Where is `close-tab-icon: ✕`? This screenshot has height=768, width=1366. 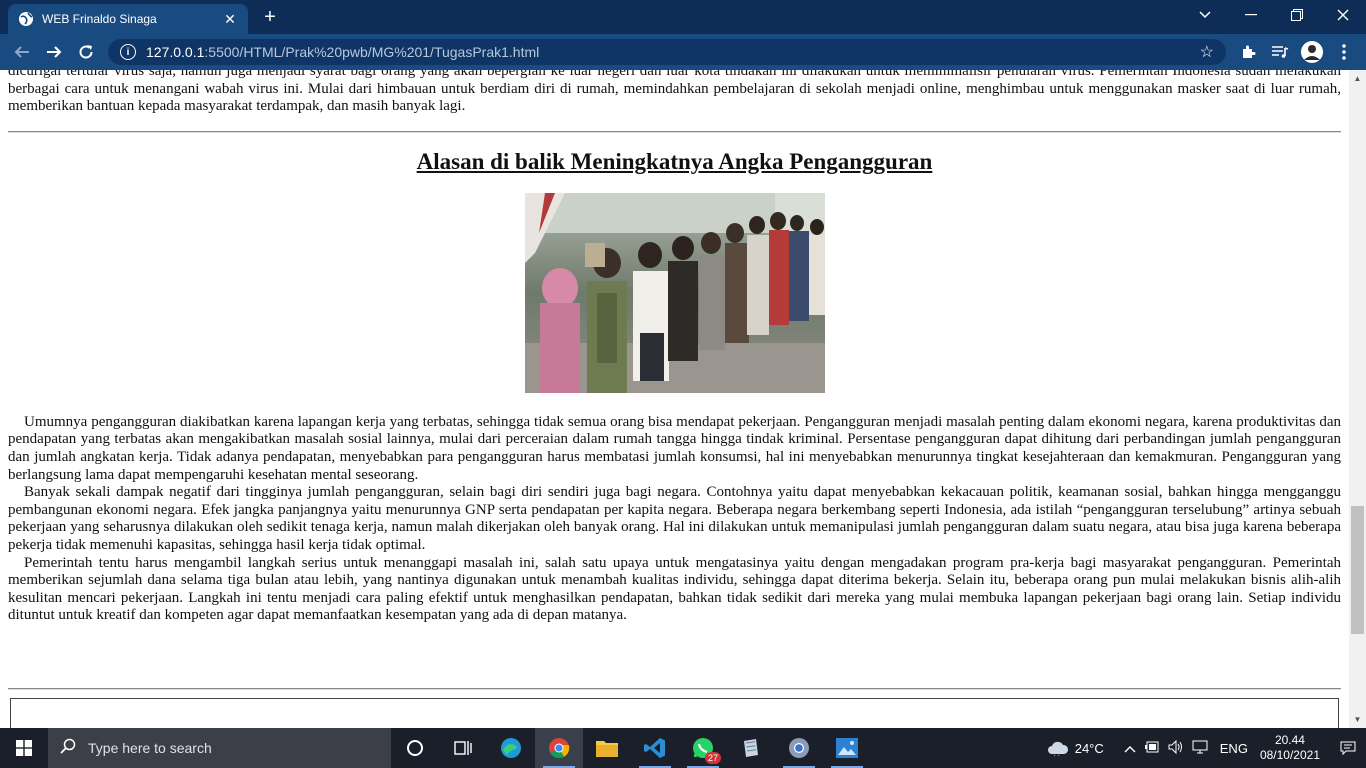
close-tab-icon: ✕ is located at coordinates (230, 19).